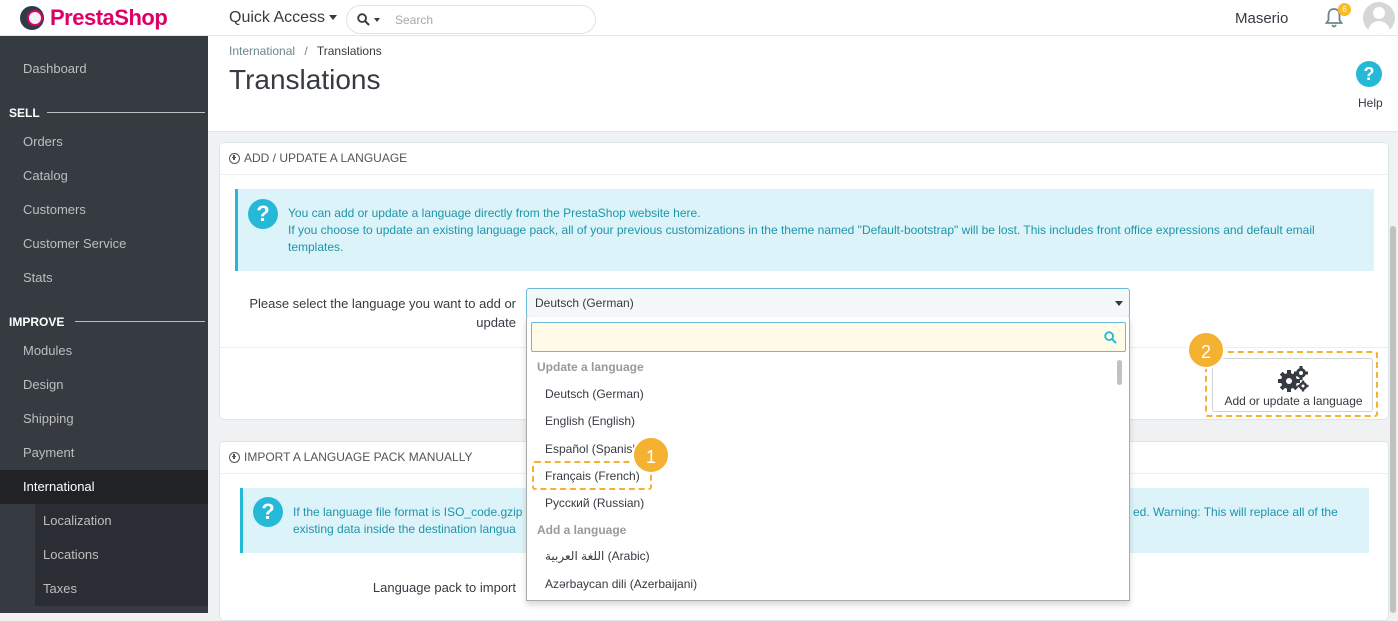 The image size is (1398, 621). I want to click on sidebar-item-orders: Orders, so click(104, 142).